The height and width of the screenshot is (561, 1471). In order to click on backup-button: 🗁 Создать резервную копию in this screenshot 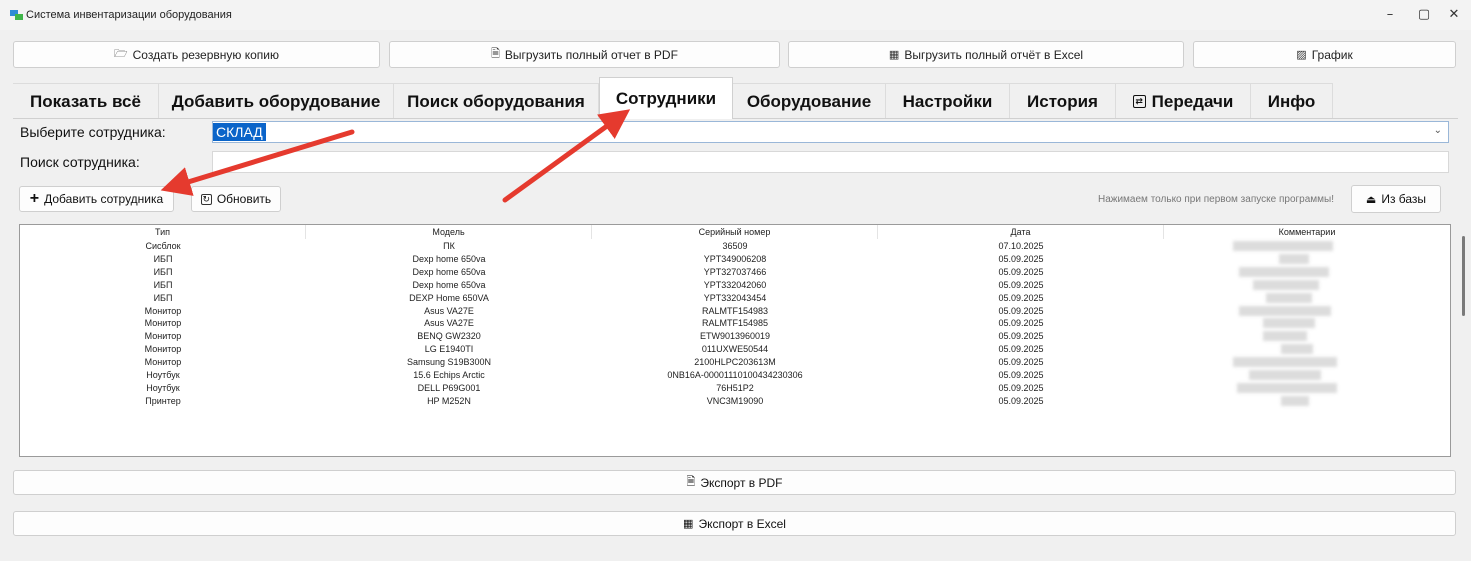, I will do `click(196, 54)`.